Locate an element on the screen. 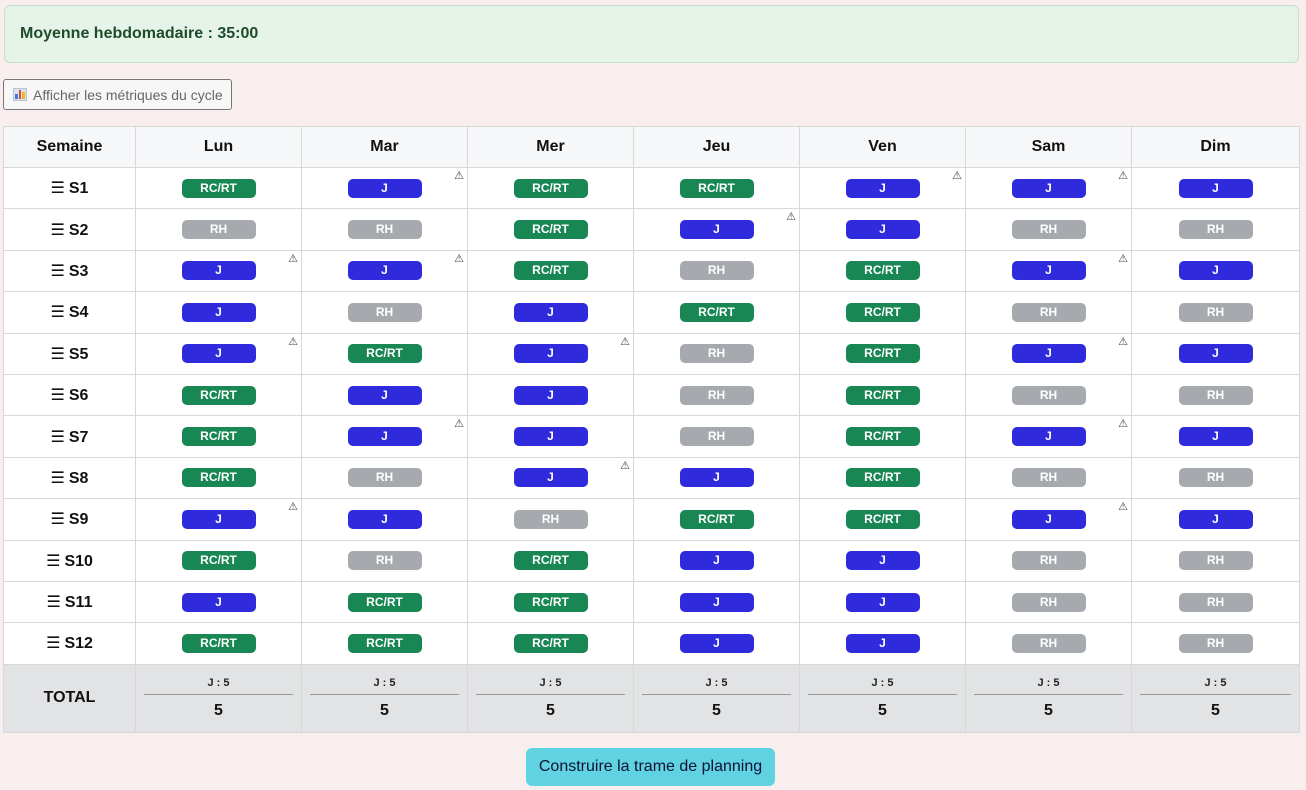 This screenshot has width=1306, height=790. week-row: ☰ S4 J RH J RC/RT RC/RT RH RH is located at coordinates (651, 312).